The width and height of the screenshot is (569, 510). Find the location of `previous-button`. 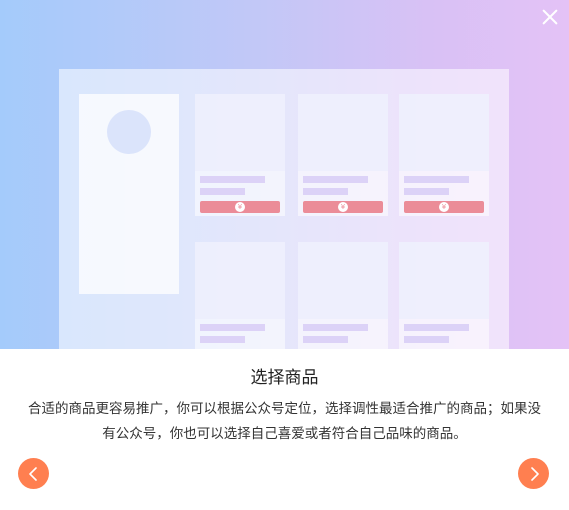

previous-button is located at coordinates (33, 473).